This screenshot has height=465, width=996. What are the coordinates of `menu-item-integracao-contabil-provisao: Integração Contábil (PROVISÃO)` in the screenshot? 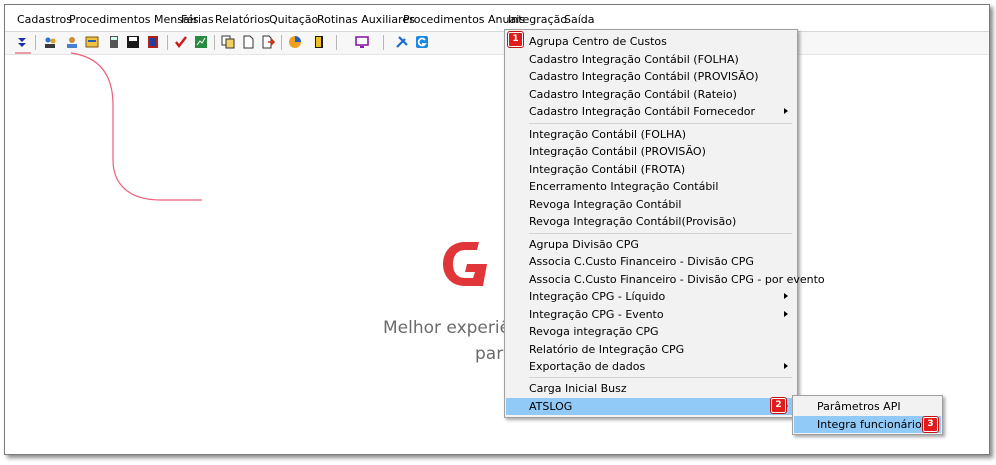 It's located at (651, 151).